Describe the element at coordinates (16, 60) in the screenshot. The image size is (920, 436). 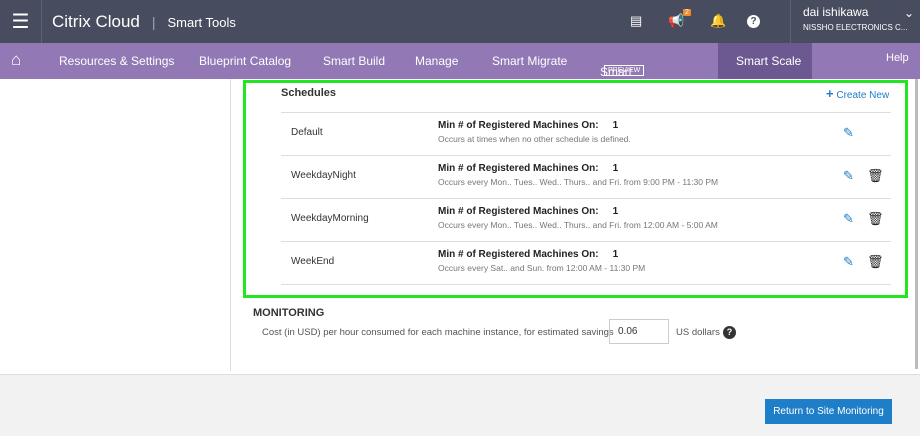
I see `home-icon: ⌂` at that location.